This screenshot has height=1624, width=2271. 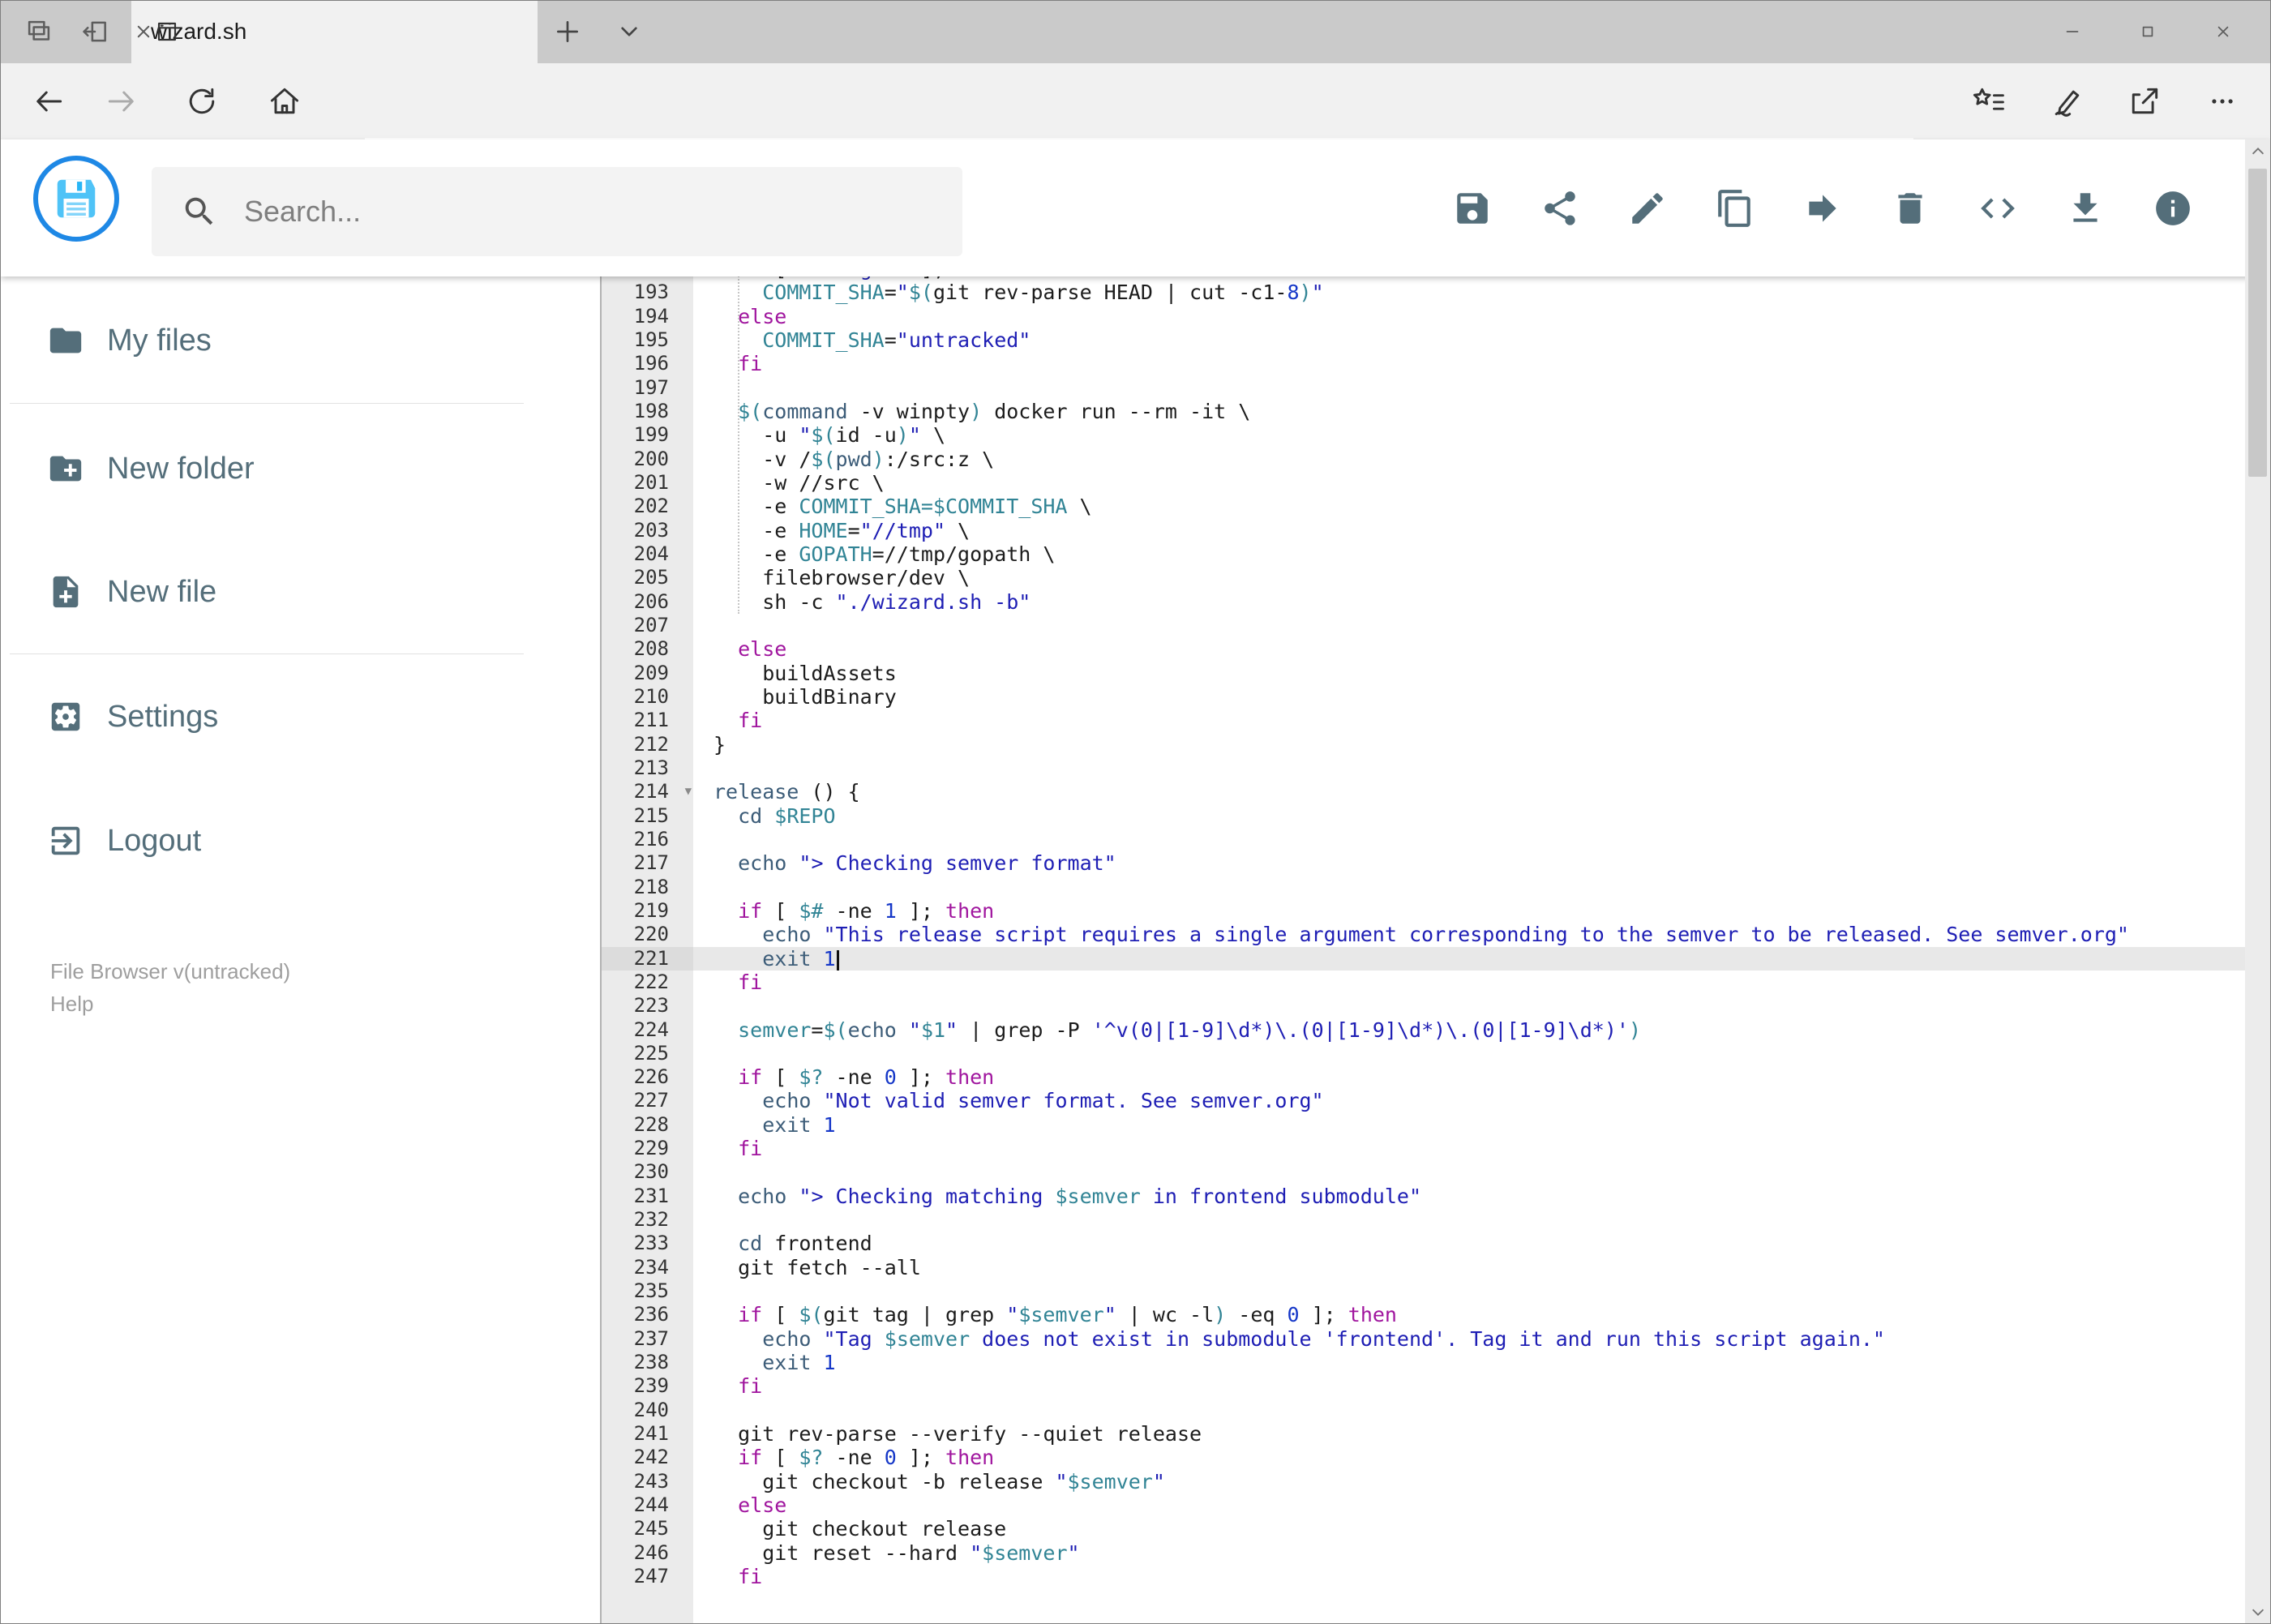 I want to click on browser-tab: wizard.sh, so click(x=334, y=32).